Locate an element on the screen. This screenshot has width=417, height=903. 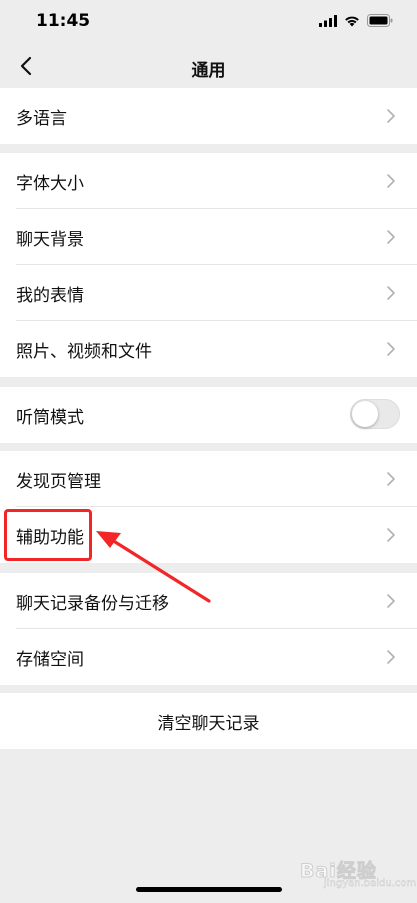
earpiece-mode-toggle is located at coordinates (375, 414).